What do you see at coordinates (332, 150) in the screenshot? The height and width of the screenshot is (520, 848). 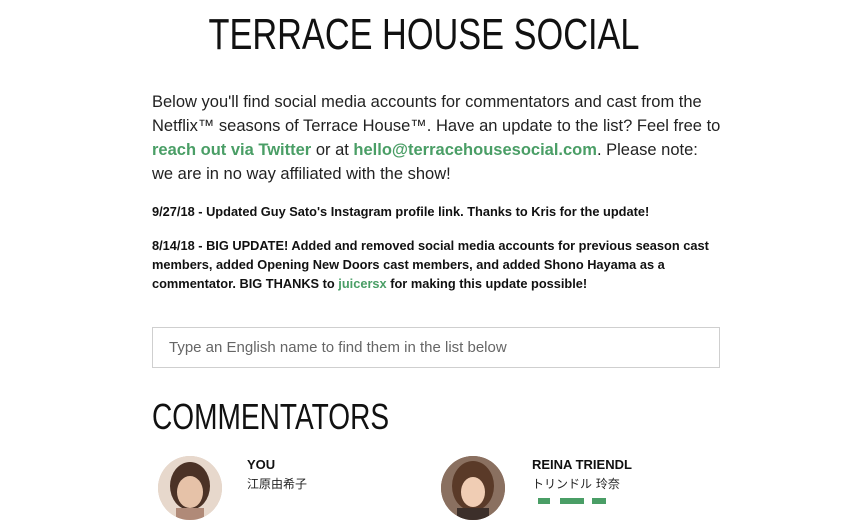 I see `intro-text-2: or at` at bounding box center [332, 150].